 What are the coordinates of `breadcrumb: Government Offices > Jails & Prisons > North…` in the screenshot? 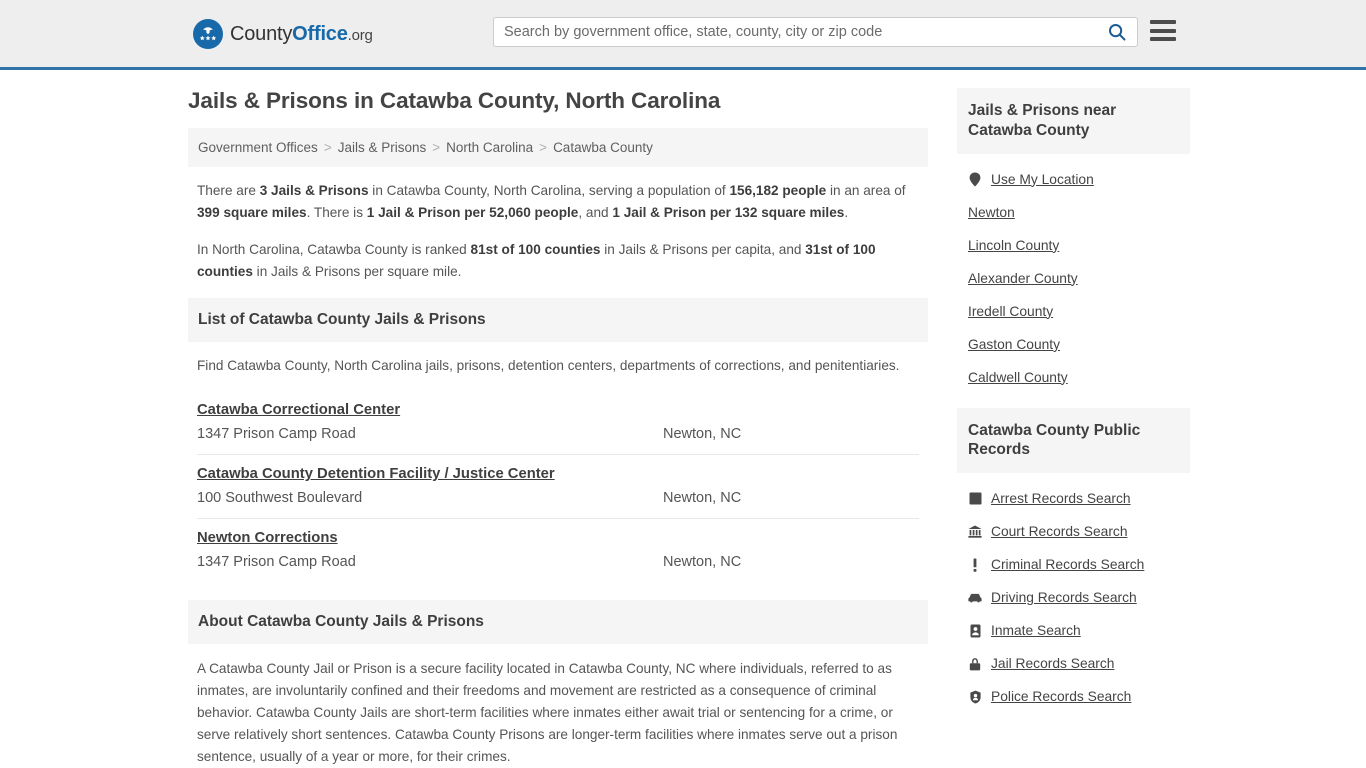 It's located at (558, 147).